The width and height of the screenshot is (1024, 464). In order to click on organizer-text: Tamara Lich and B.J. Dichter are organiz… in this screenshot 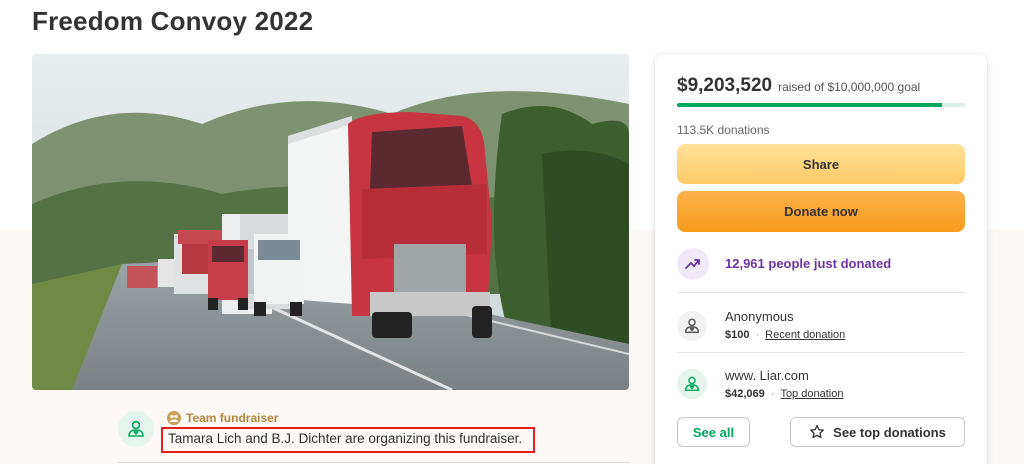, I will do `click(348, 440)`.